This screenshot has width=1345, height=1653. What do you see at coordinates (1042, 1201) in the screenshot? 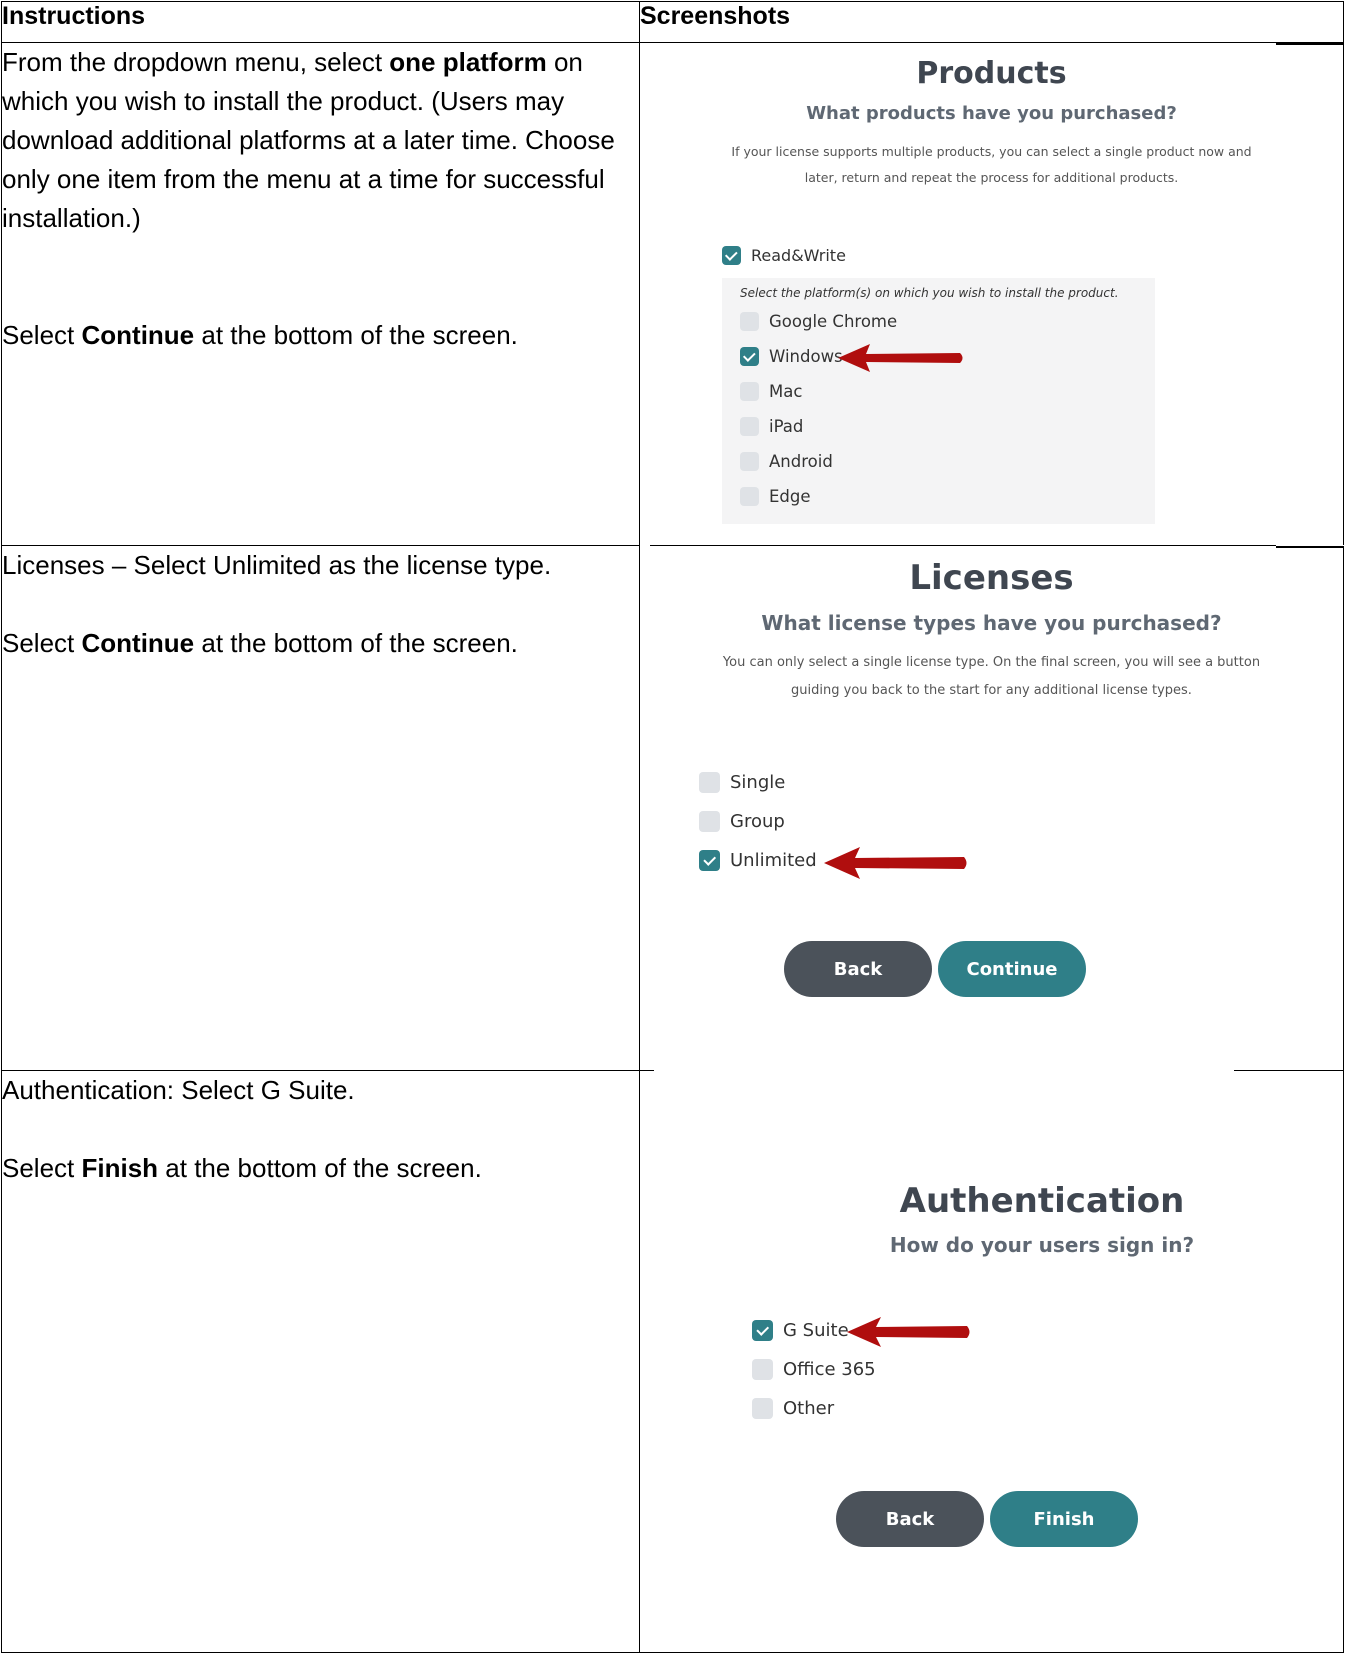
I see `auth-title: Authentication` at bounding box center [1042, 1201].